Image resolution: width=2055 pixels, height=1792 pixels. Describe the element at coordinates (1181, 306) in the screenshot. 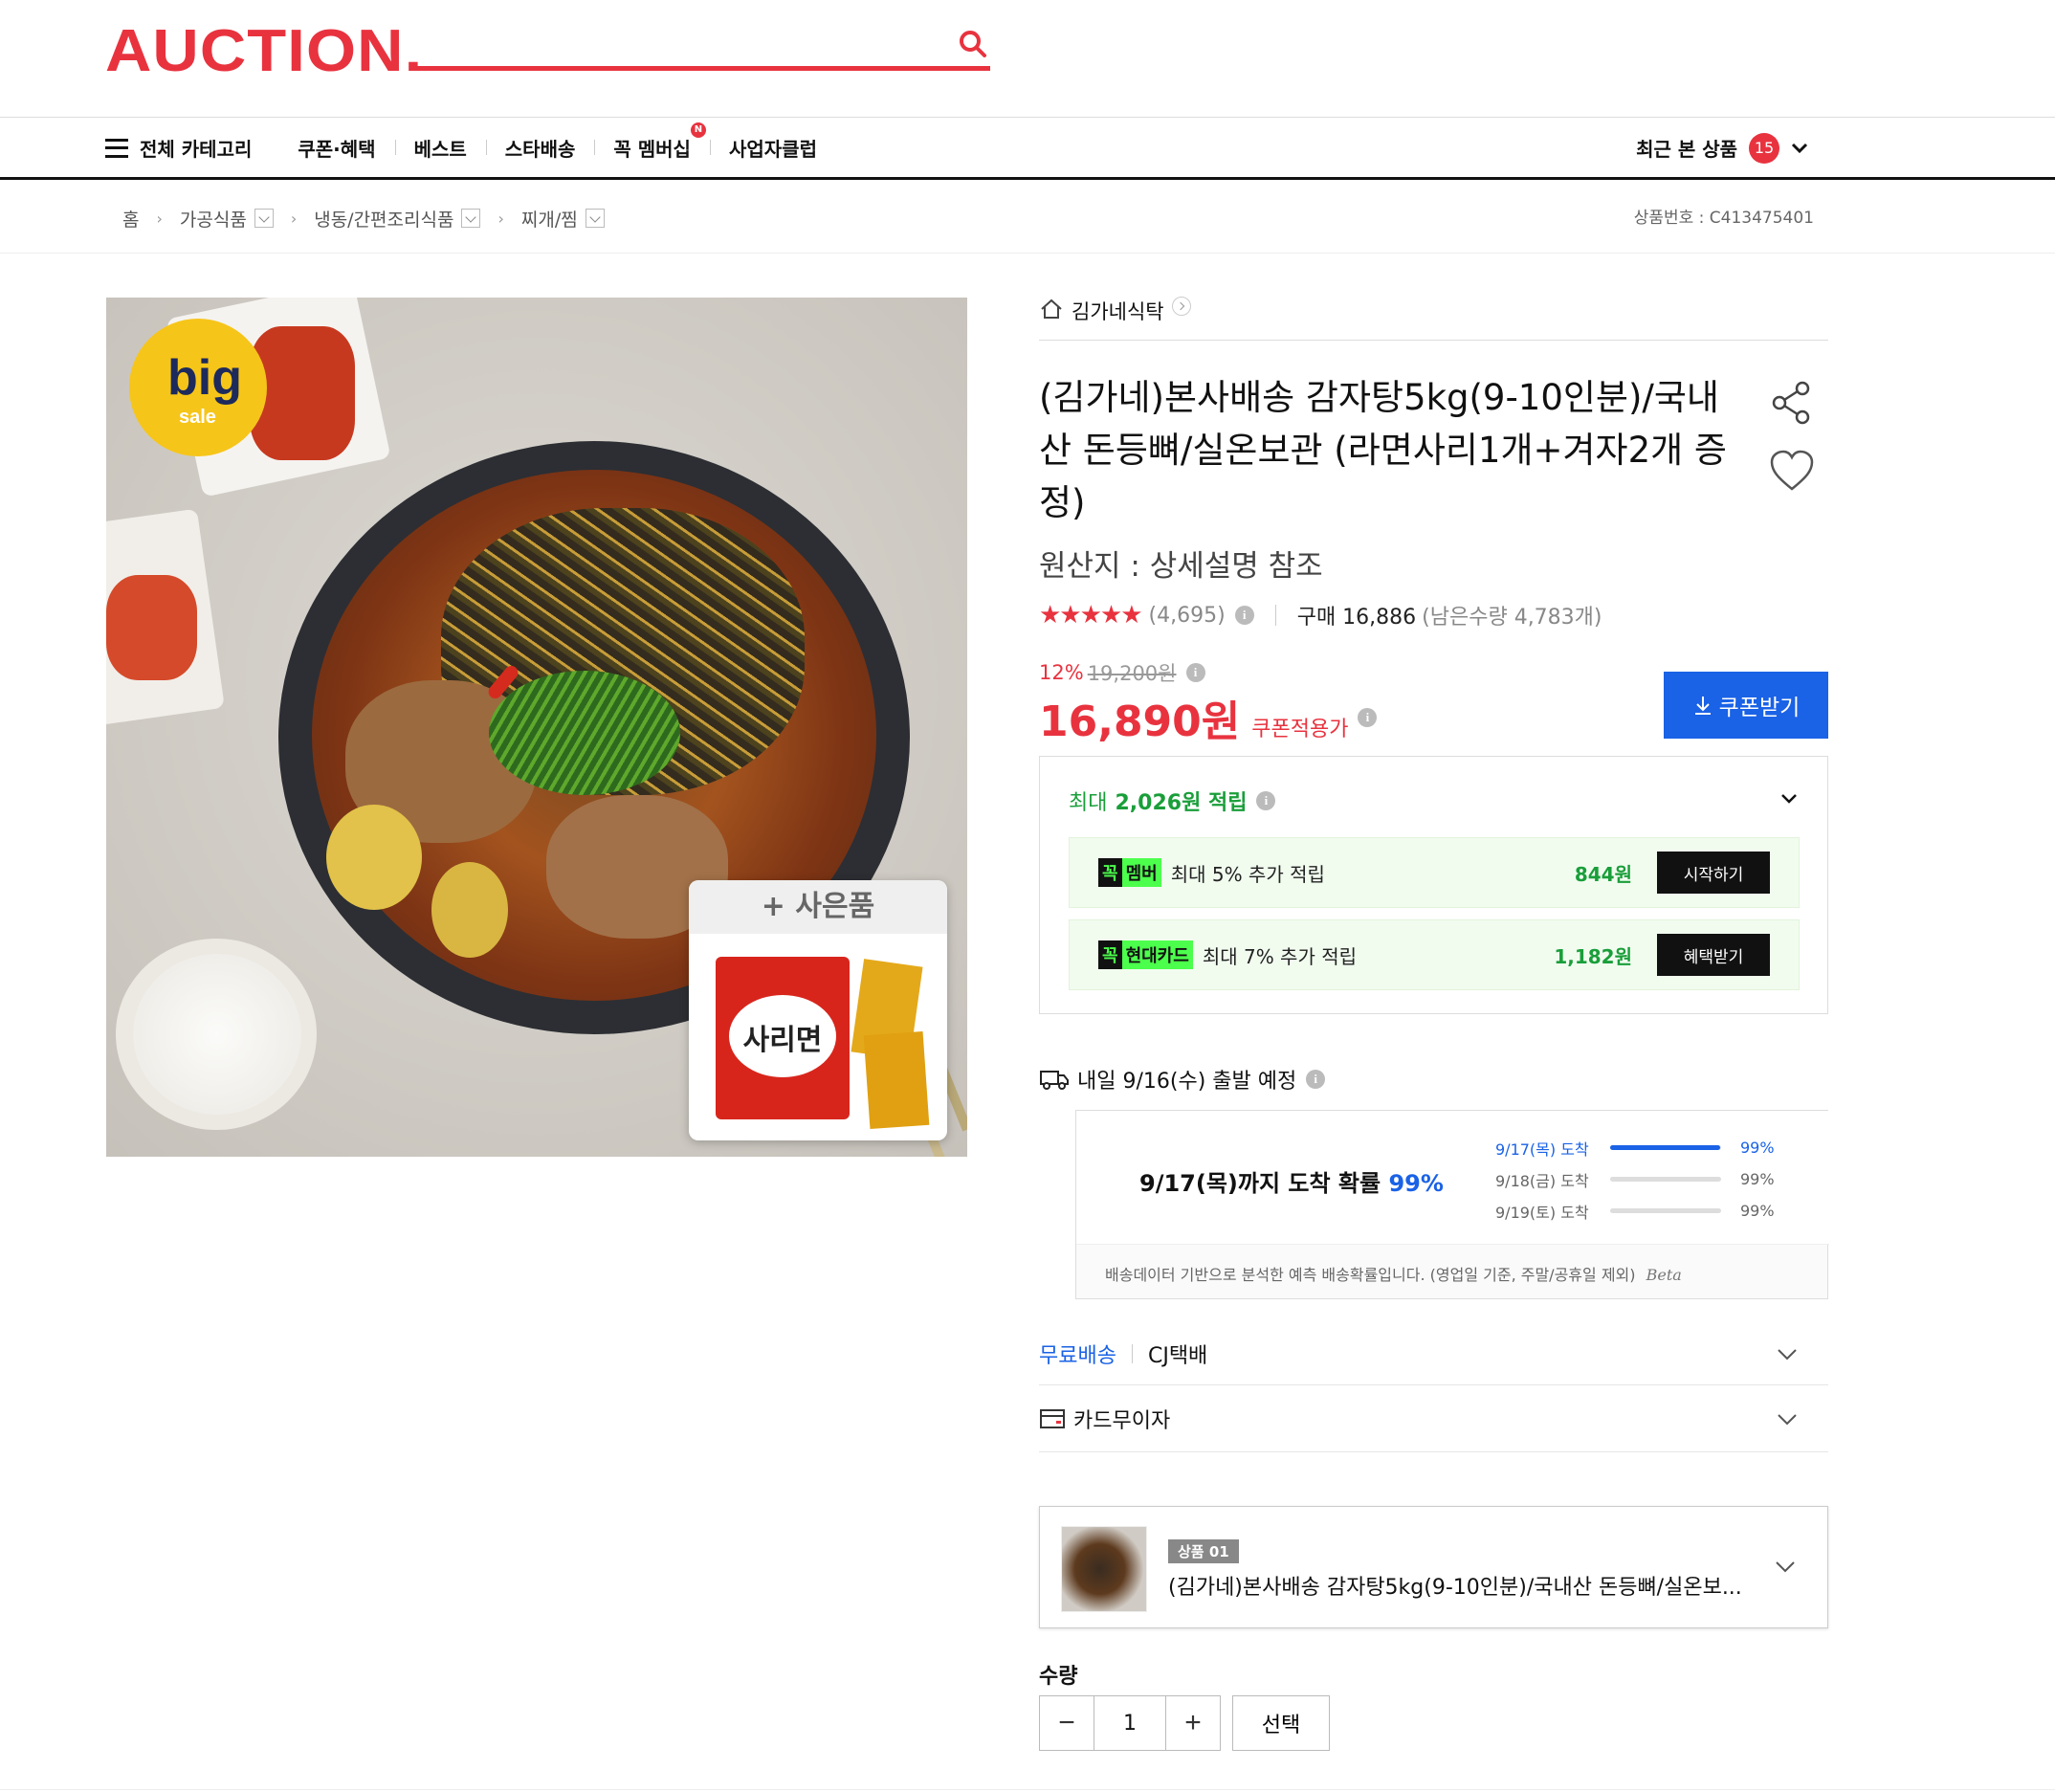

I see `chevron-right-icon` at that location.